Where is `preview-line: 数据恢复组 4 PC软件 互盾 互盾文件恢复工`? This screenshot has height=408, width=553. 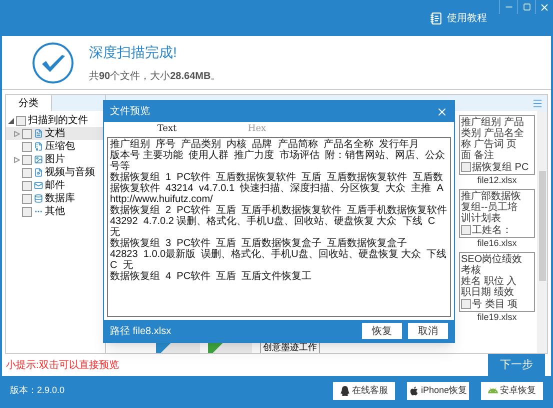
preview-line: 数据恢复组 4 PC软件 互盾 互盾文件恢复工 is located at coordinates (211, 276).